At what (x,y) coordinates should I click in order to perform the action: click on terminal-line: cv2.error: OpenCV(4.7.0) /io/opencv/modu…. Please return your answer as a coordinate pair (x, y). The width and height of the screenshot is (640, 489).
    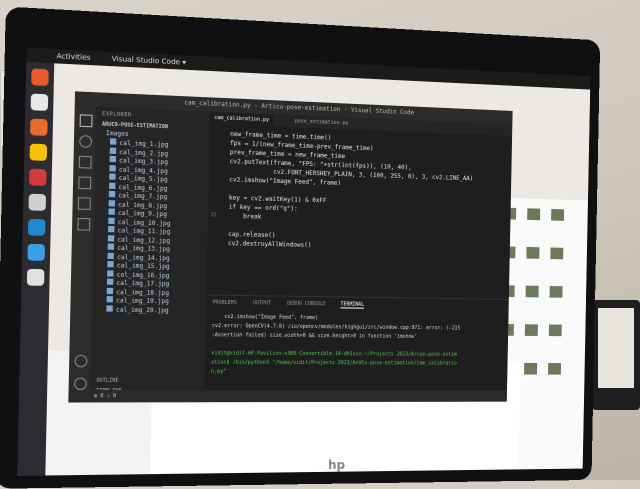
    Looking at the image, I should click on (336, 327).